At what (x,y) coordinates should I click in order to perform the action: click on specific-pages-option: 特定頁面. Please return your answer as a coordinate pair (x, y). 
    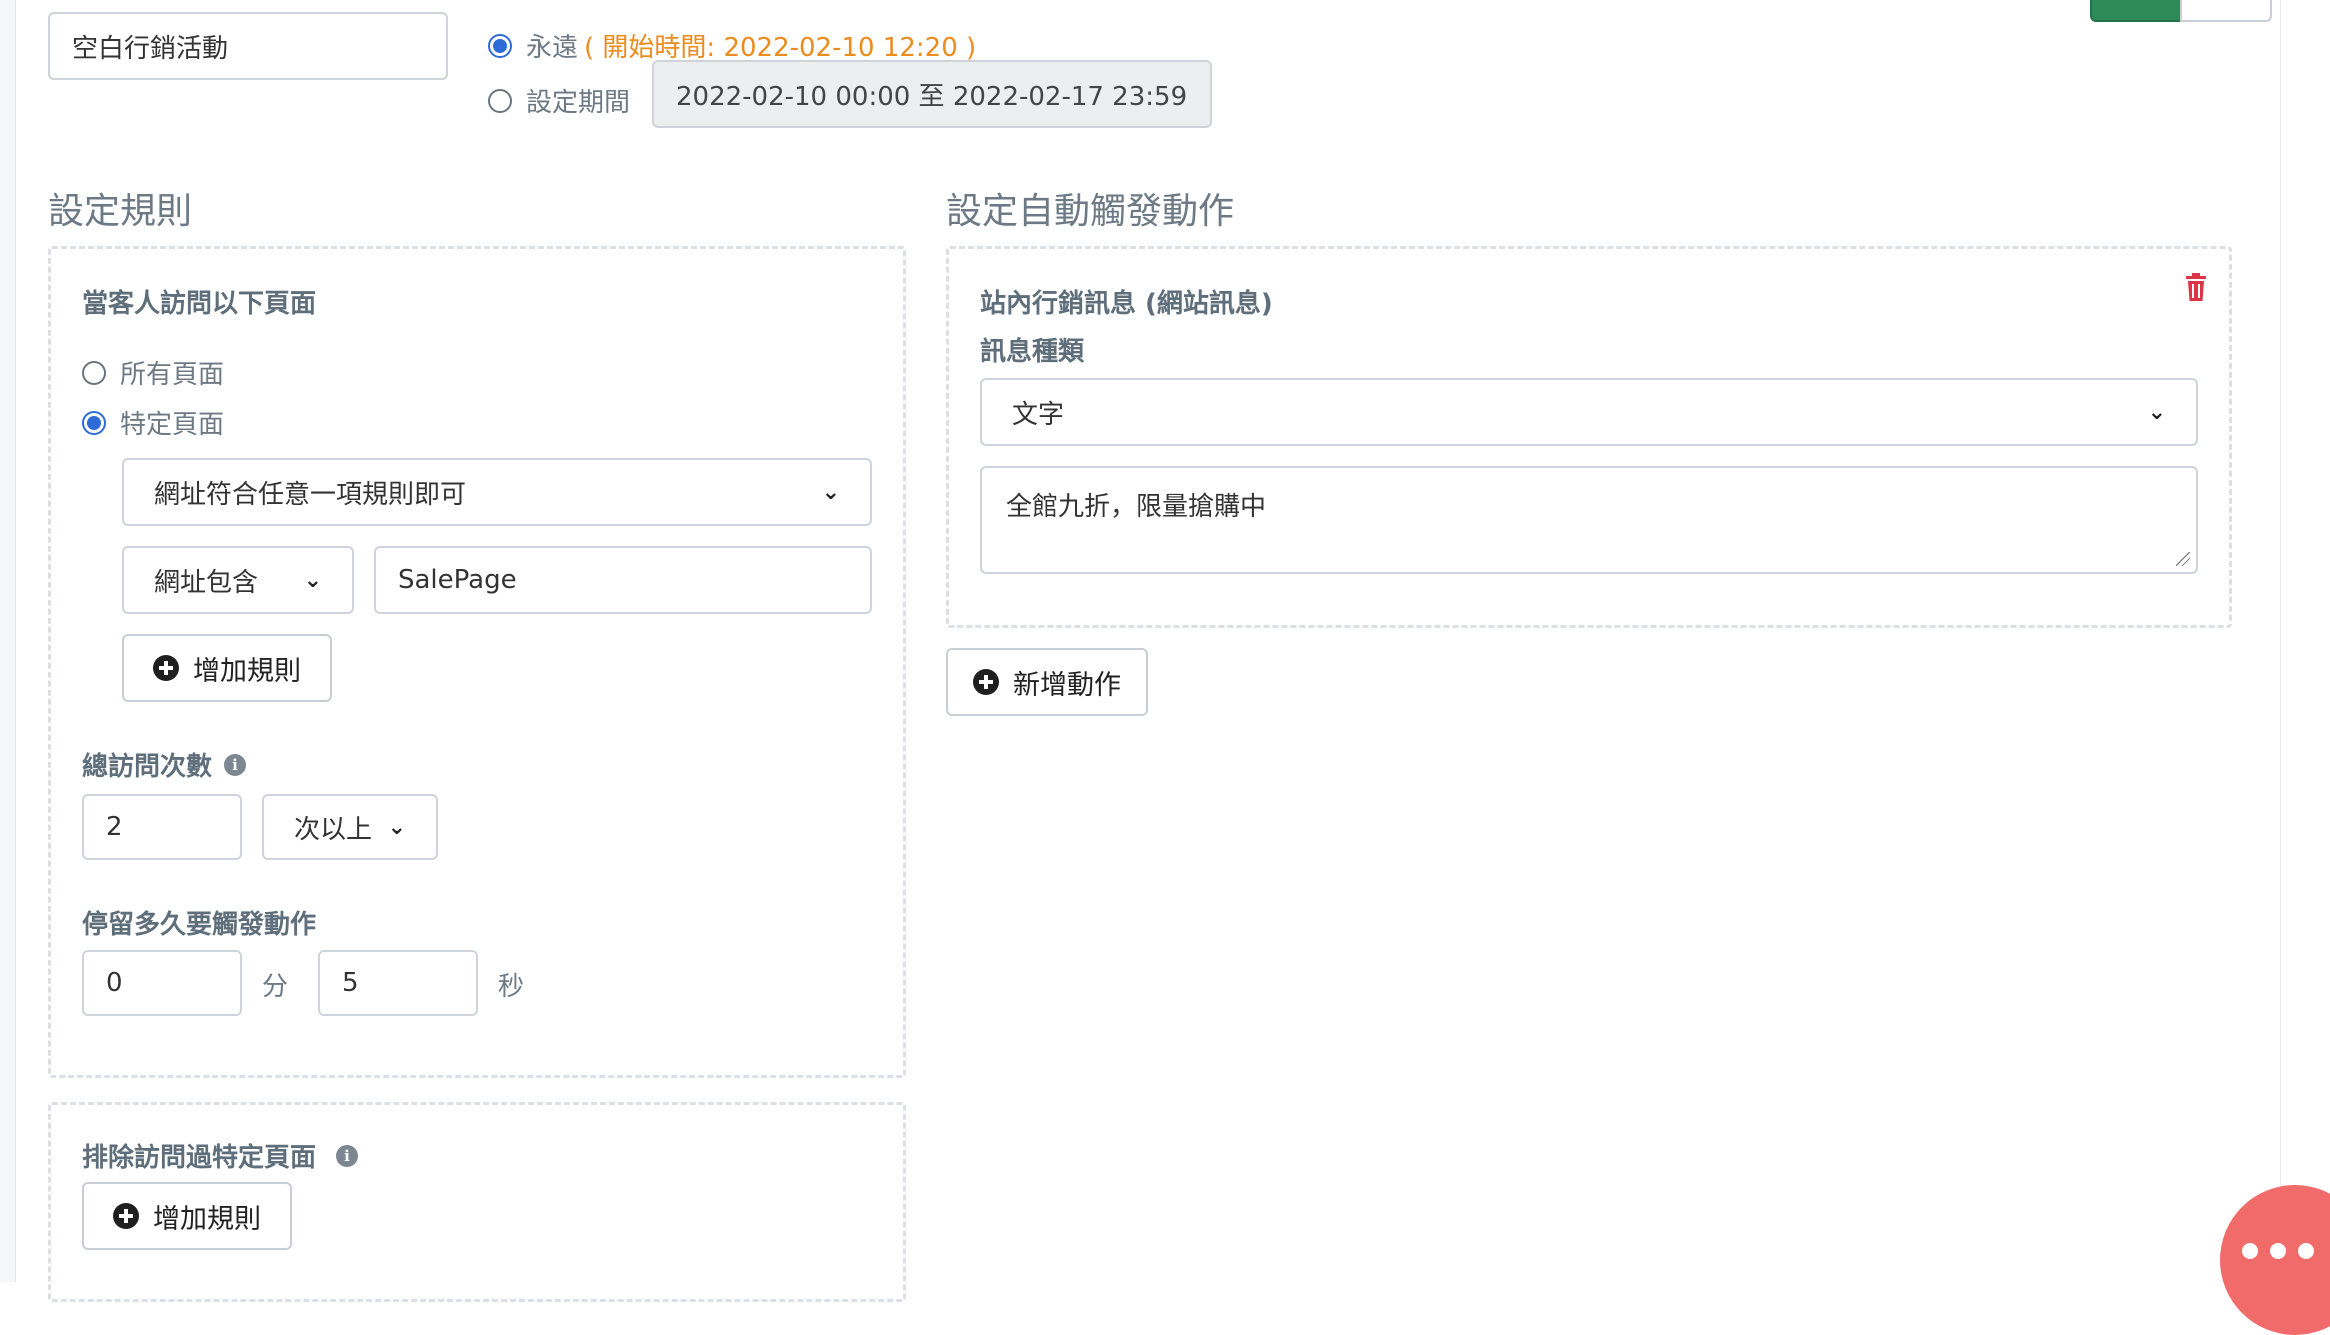
    Looking at the image, I should click on (153, 422).